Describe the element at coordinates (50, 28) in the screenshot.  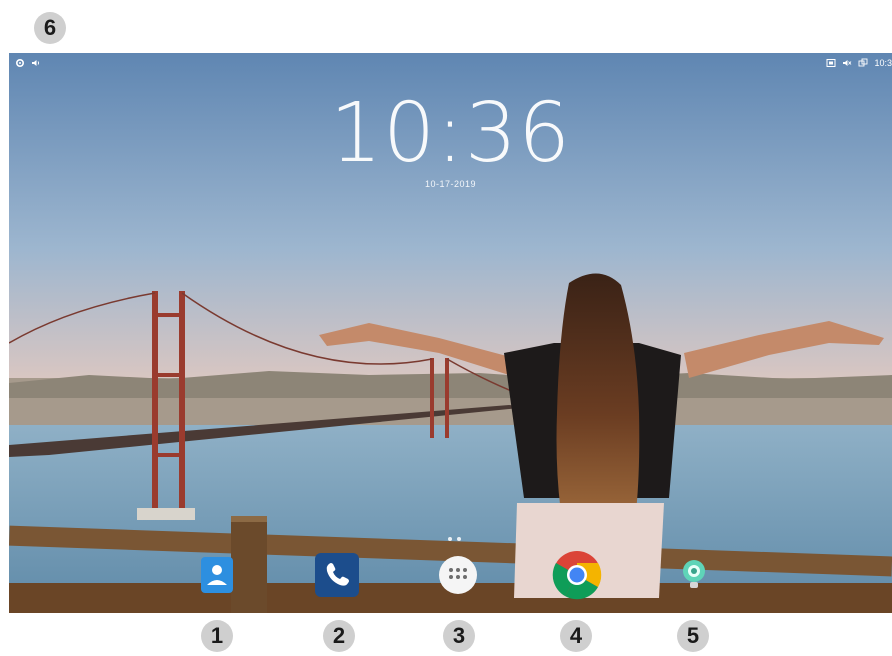
I see `callout-marker-6: 6` at that location.